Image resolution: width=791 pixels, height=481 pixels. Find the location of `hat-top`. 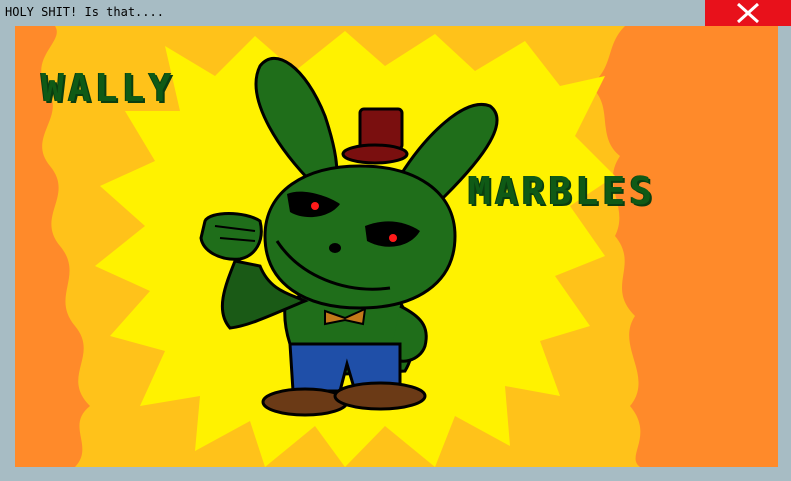

hat-top is located at coordinates (381, 129).